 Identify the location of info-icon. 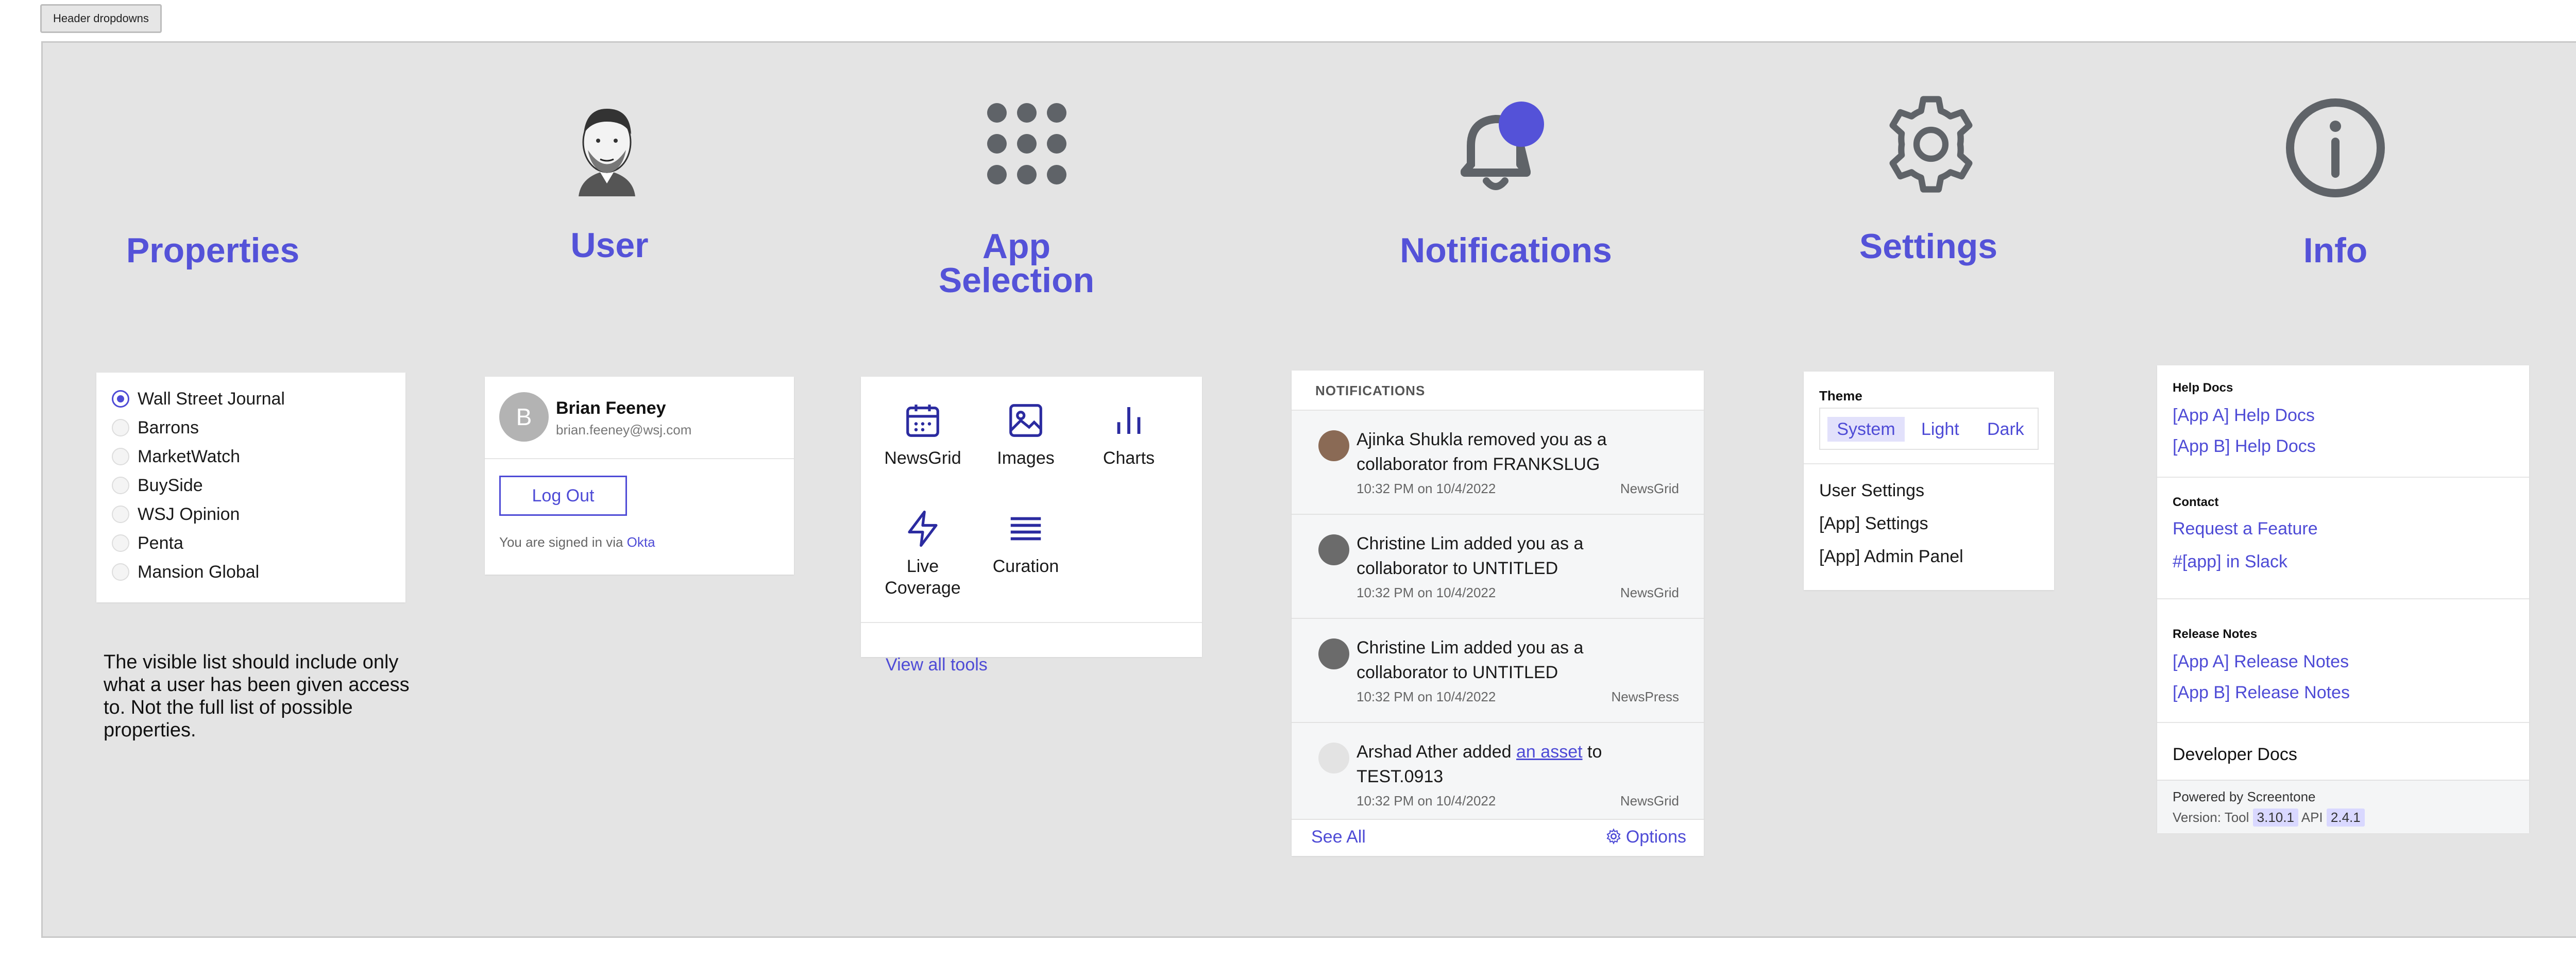
(2335, 147).